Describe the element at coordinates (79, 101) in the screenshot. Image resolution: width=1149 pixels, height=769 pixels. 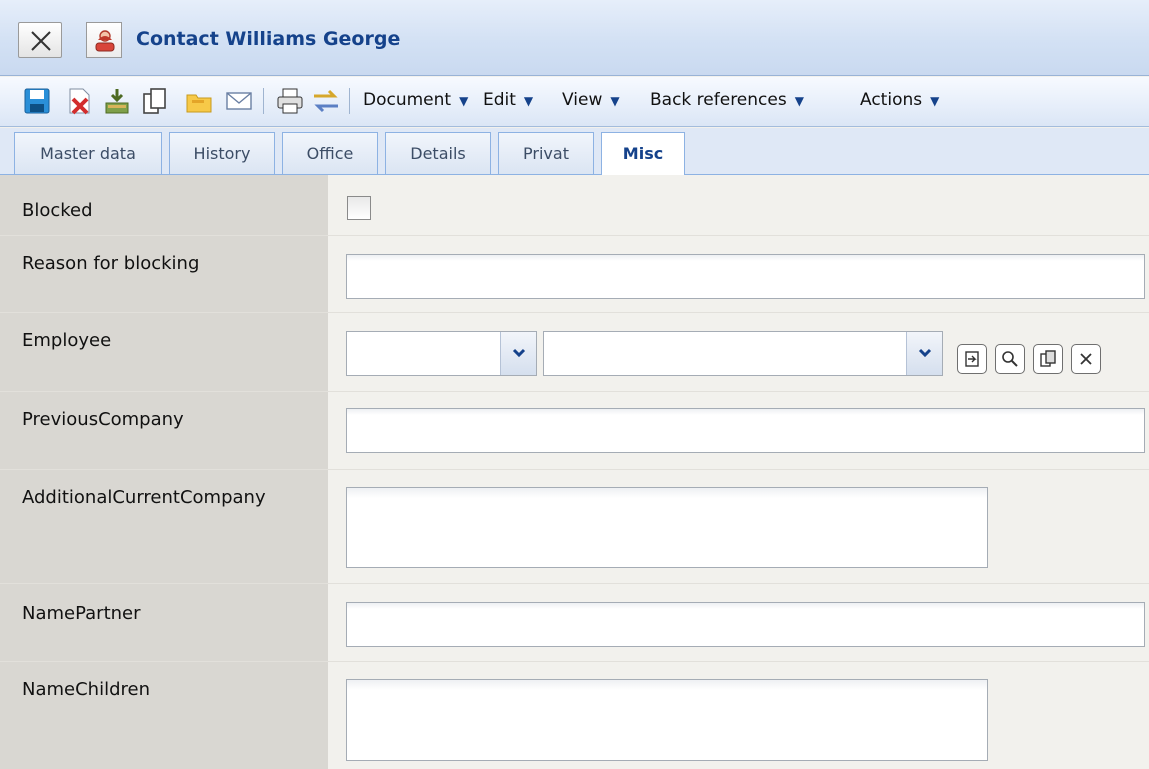
I see `delete-document-icon` at that location.